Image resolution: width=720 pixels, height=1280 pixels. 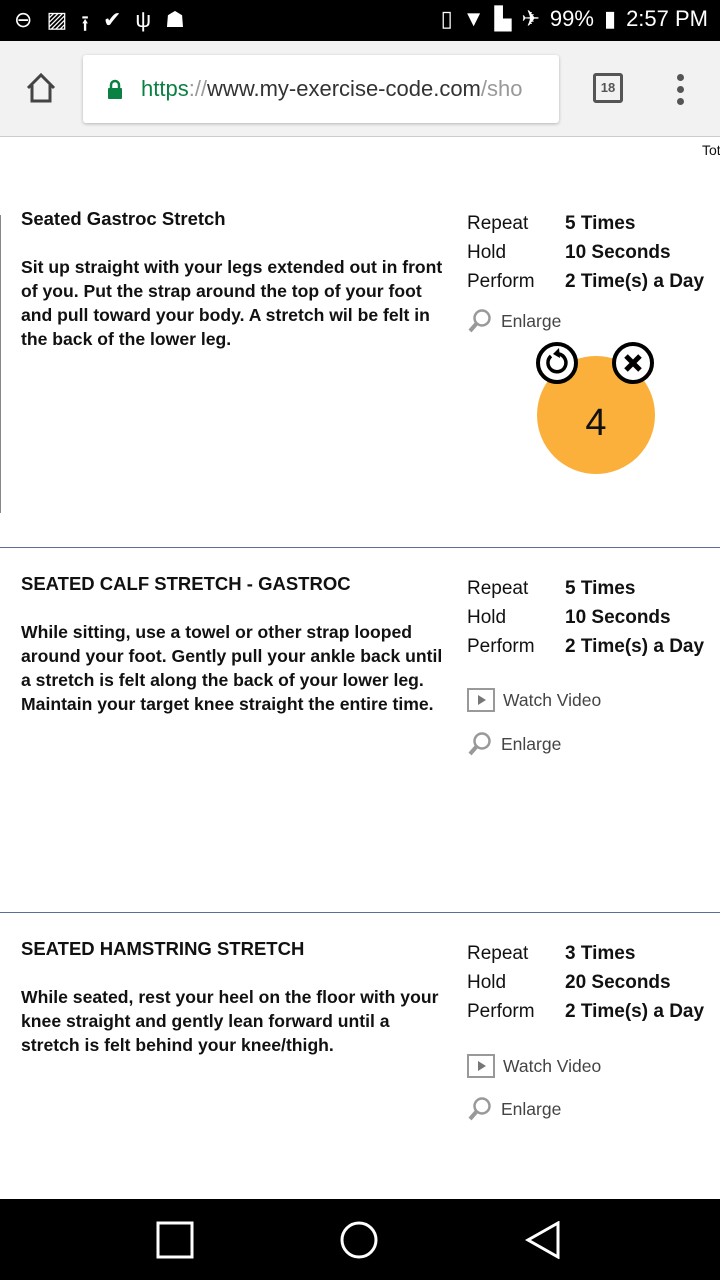 What do you see at coordinates (681, 92) in the screenshot?
I see `more-menu-icon` at bounding box center [681, 92].